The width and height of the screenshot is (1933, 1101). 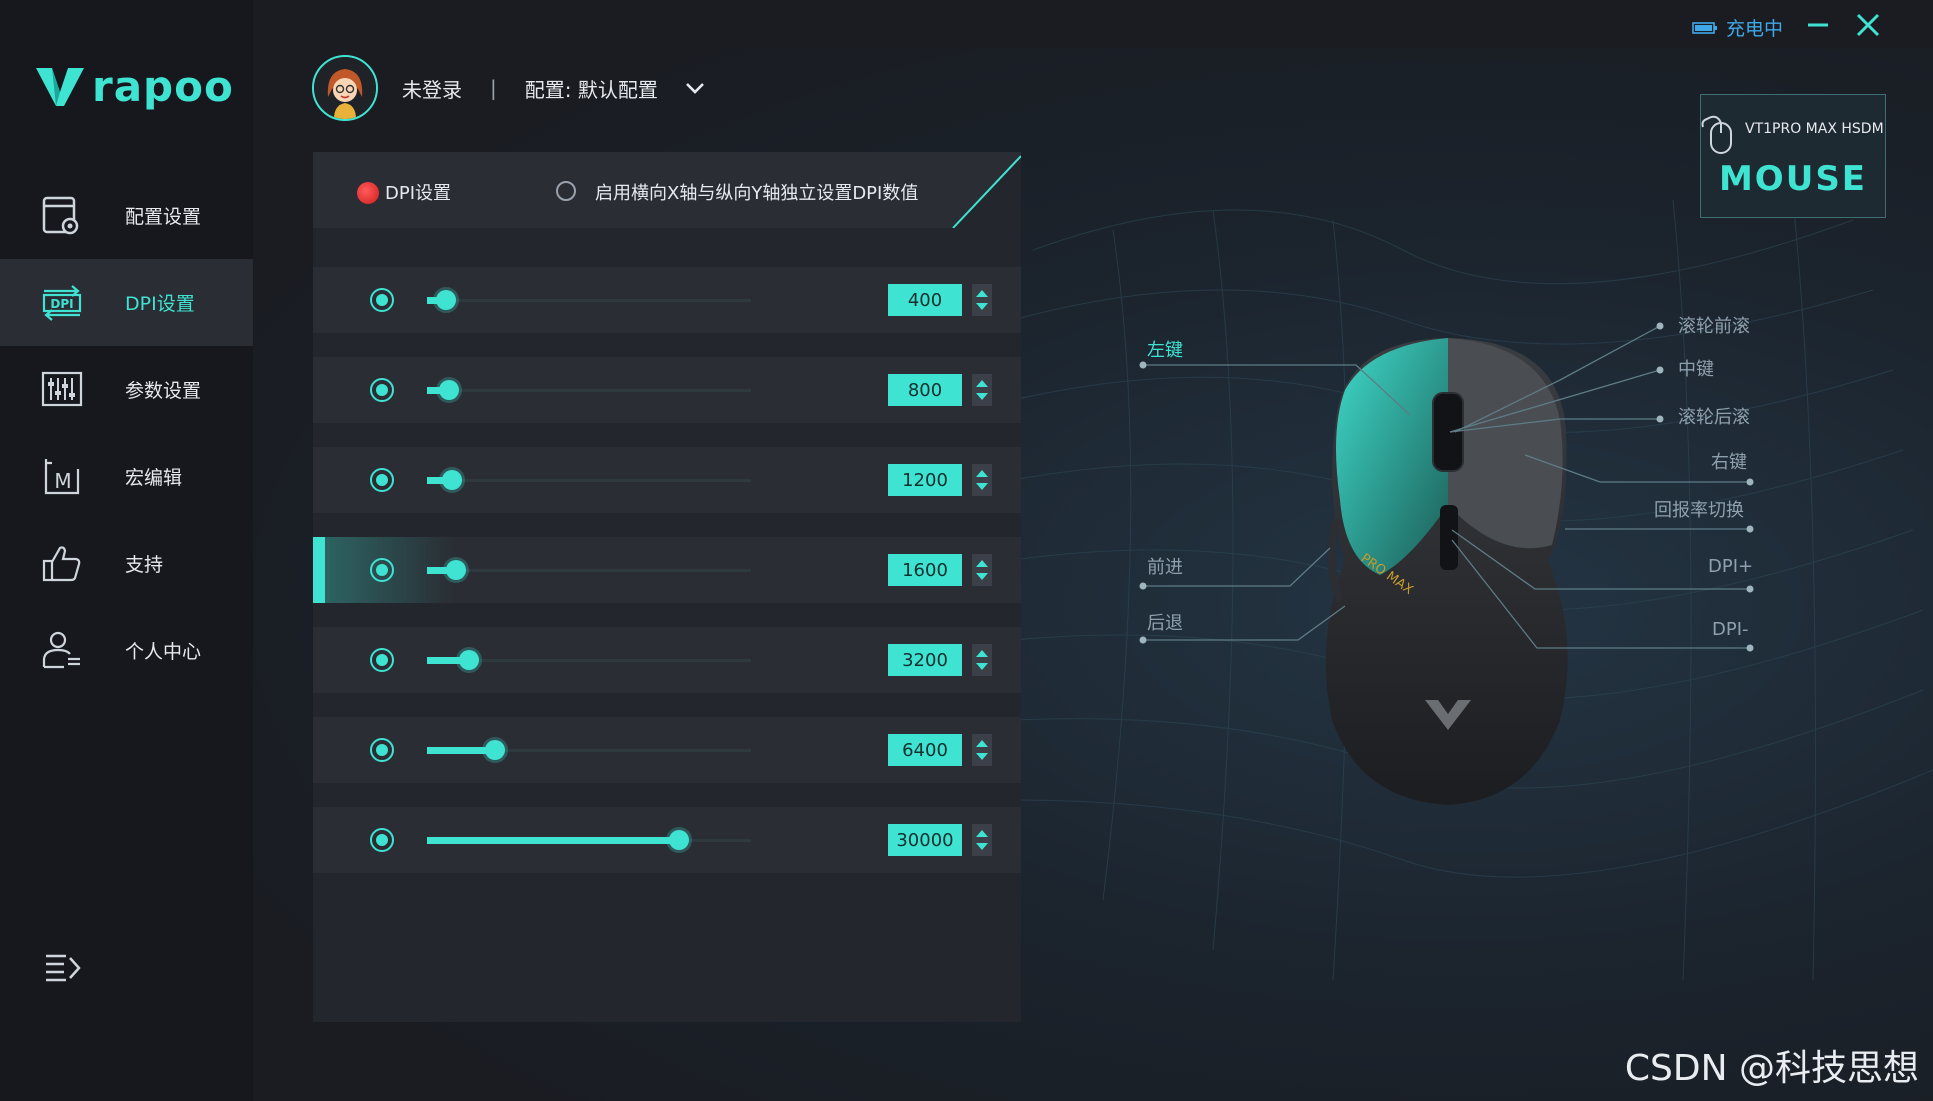 What do you see at coordinates (144, 565) in the screenshot?
I see `sidebar-item-label: 支持` at bounding box center [144, 565].